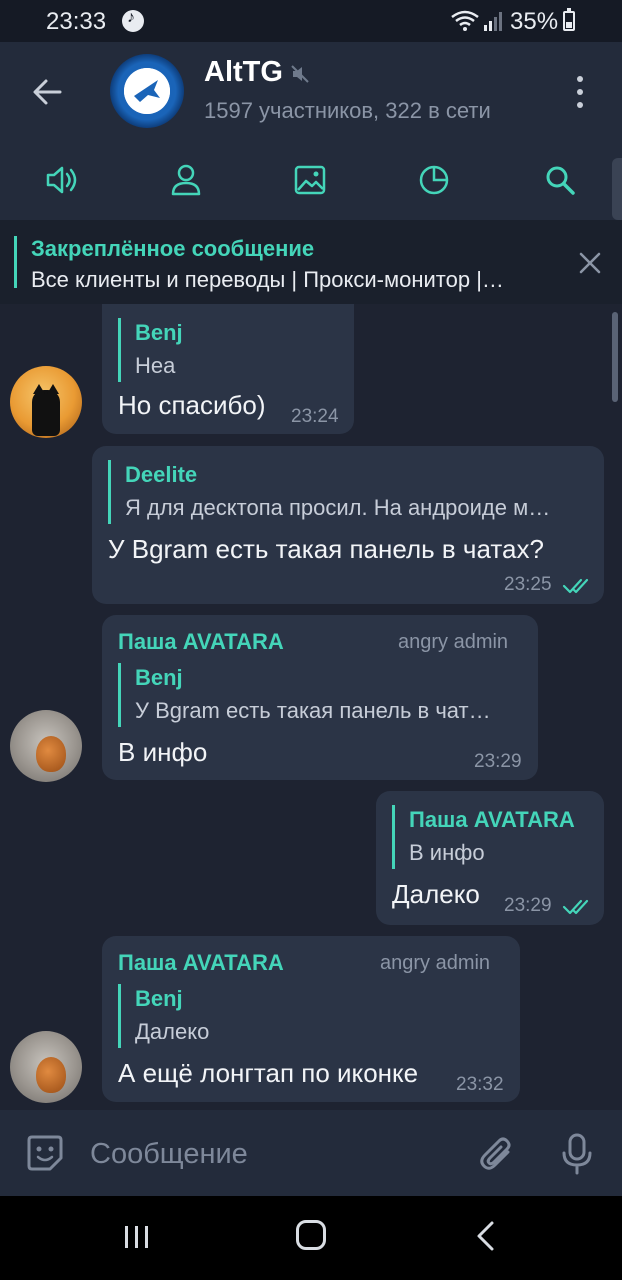  Describe the element at coordinates (243, 72) in the screenshot. I see `chat-title: AltTG` at that location.